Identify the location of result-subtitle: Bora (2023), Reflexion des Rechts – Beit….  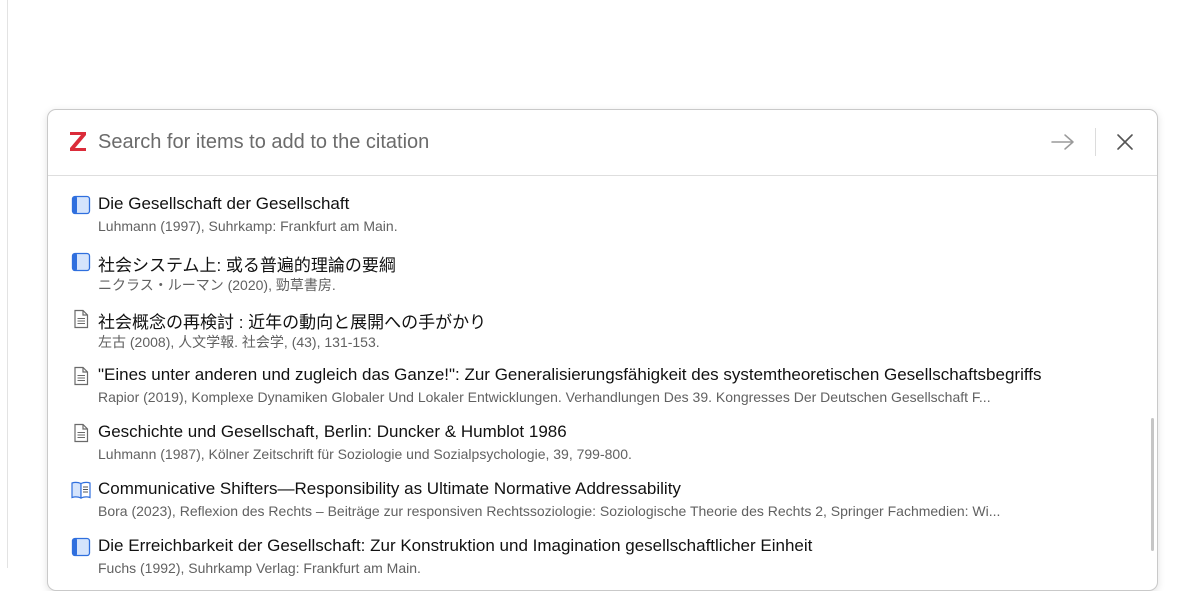
(549, 511).